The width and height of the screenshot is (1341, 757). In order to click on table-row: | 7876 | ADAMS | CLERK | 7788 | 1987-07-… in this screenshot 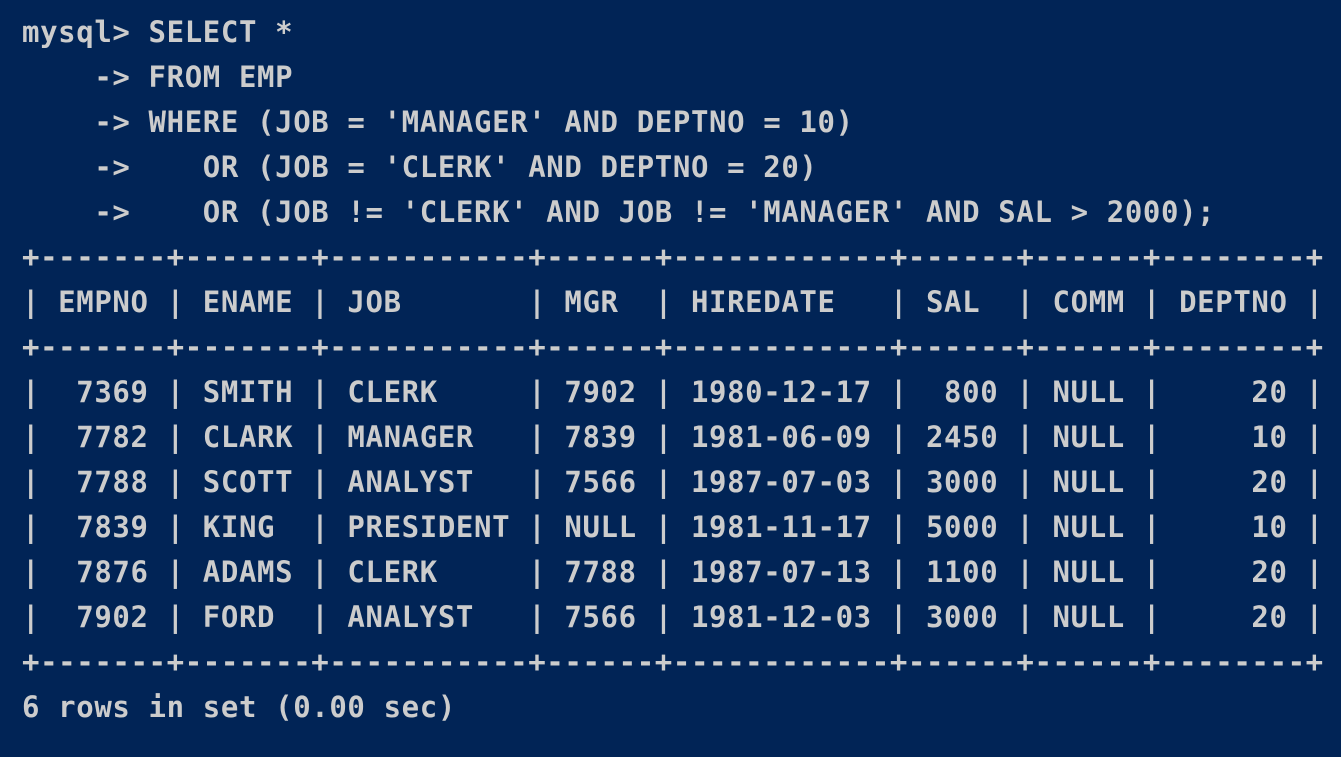, I will do `click(673, 572)`.